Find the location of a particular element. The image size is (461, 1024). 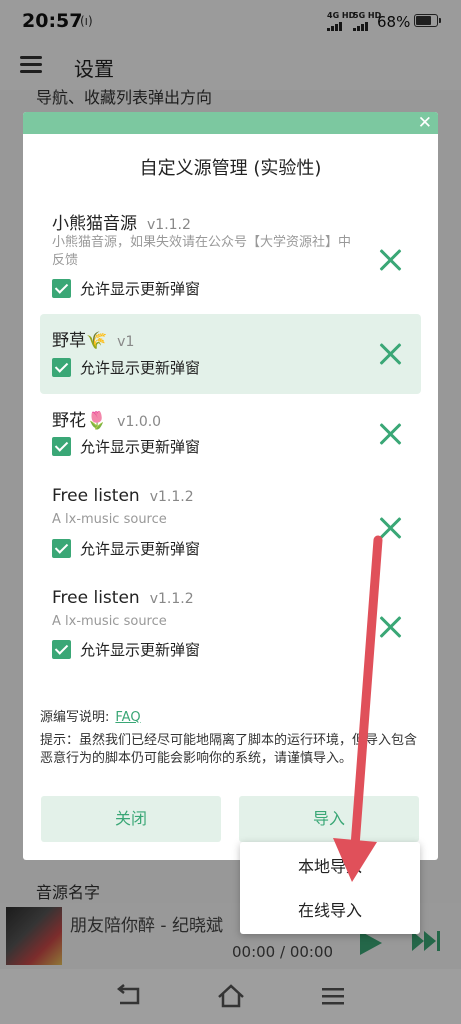

source-item-selected: 野草🌾 v1 允许显示更新弹窗 is located at coordinates (230, 354).